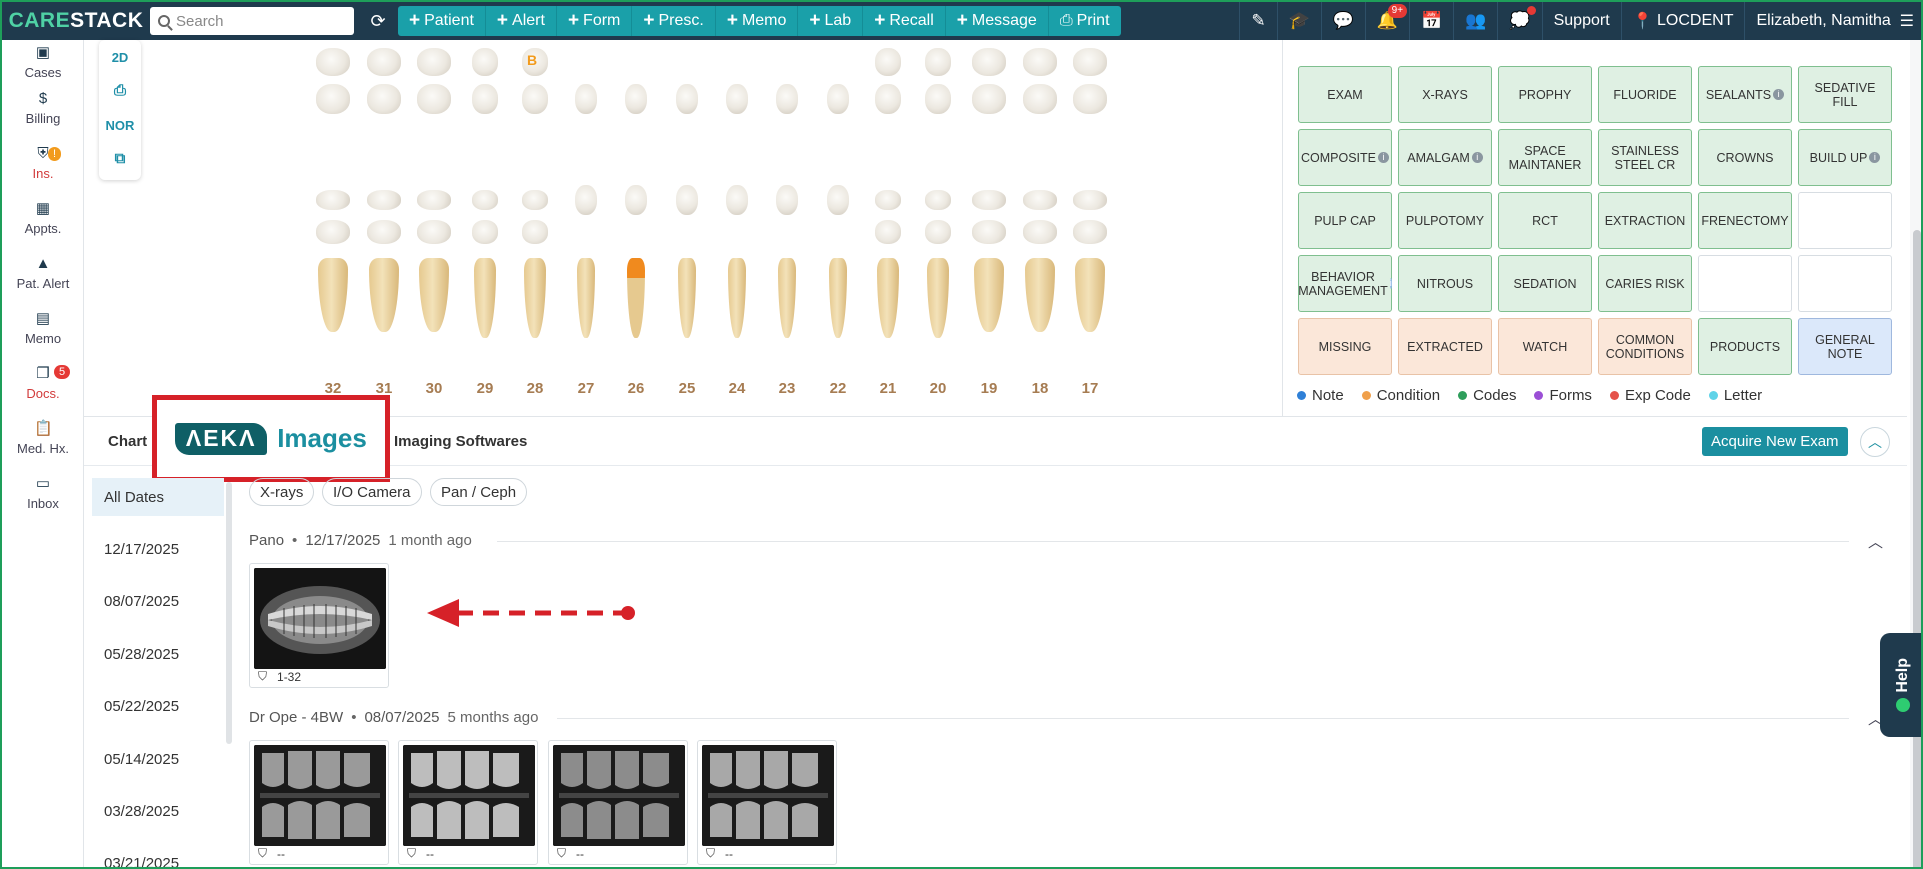 The image size is (1923, 869). I want to click on procedure-button-sealants: SEALANTS i, so click(1745, 94).